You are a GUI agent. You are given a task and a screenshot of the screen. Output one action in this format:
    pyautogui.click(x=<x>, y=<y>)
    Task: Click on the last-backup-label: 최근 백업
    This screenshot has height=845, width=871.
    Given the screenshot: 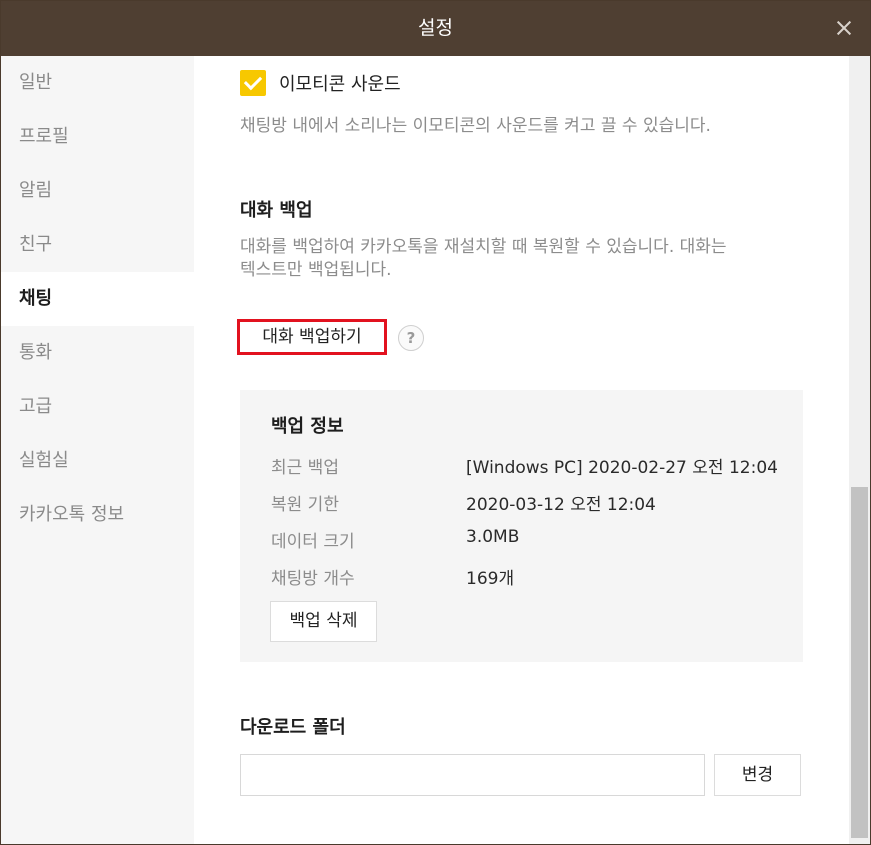 What is the action you would take?
    pyautogui.click(x=305, y=468)
    